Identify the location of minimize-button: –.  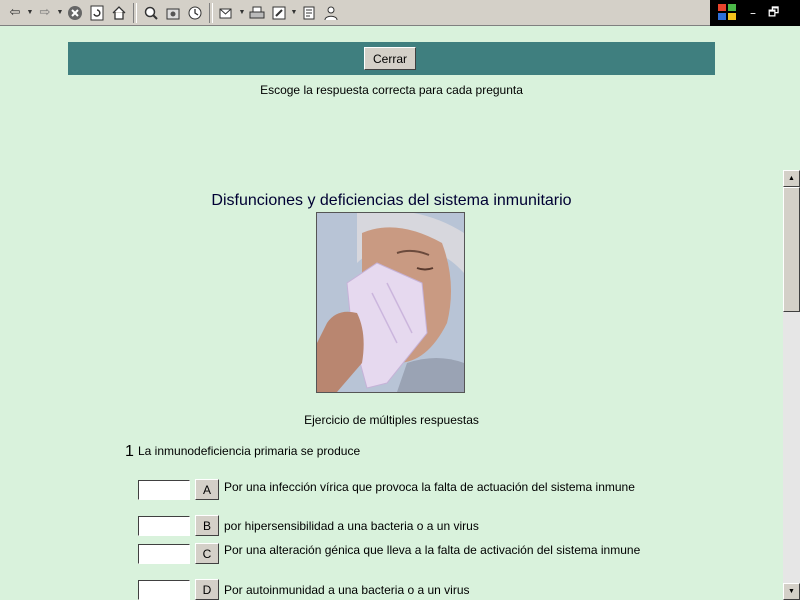
(753, 13).